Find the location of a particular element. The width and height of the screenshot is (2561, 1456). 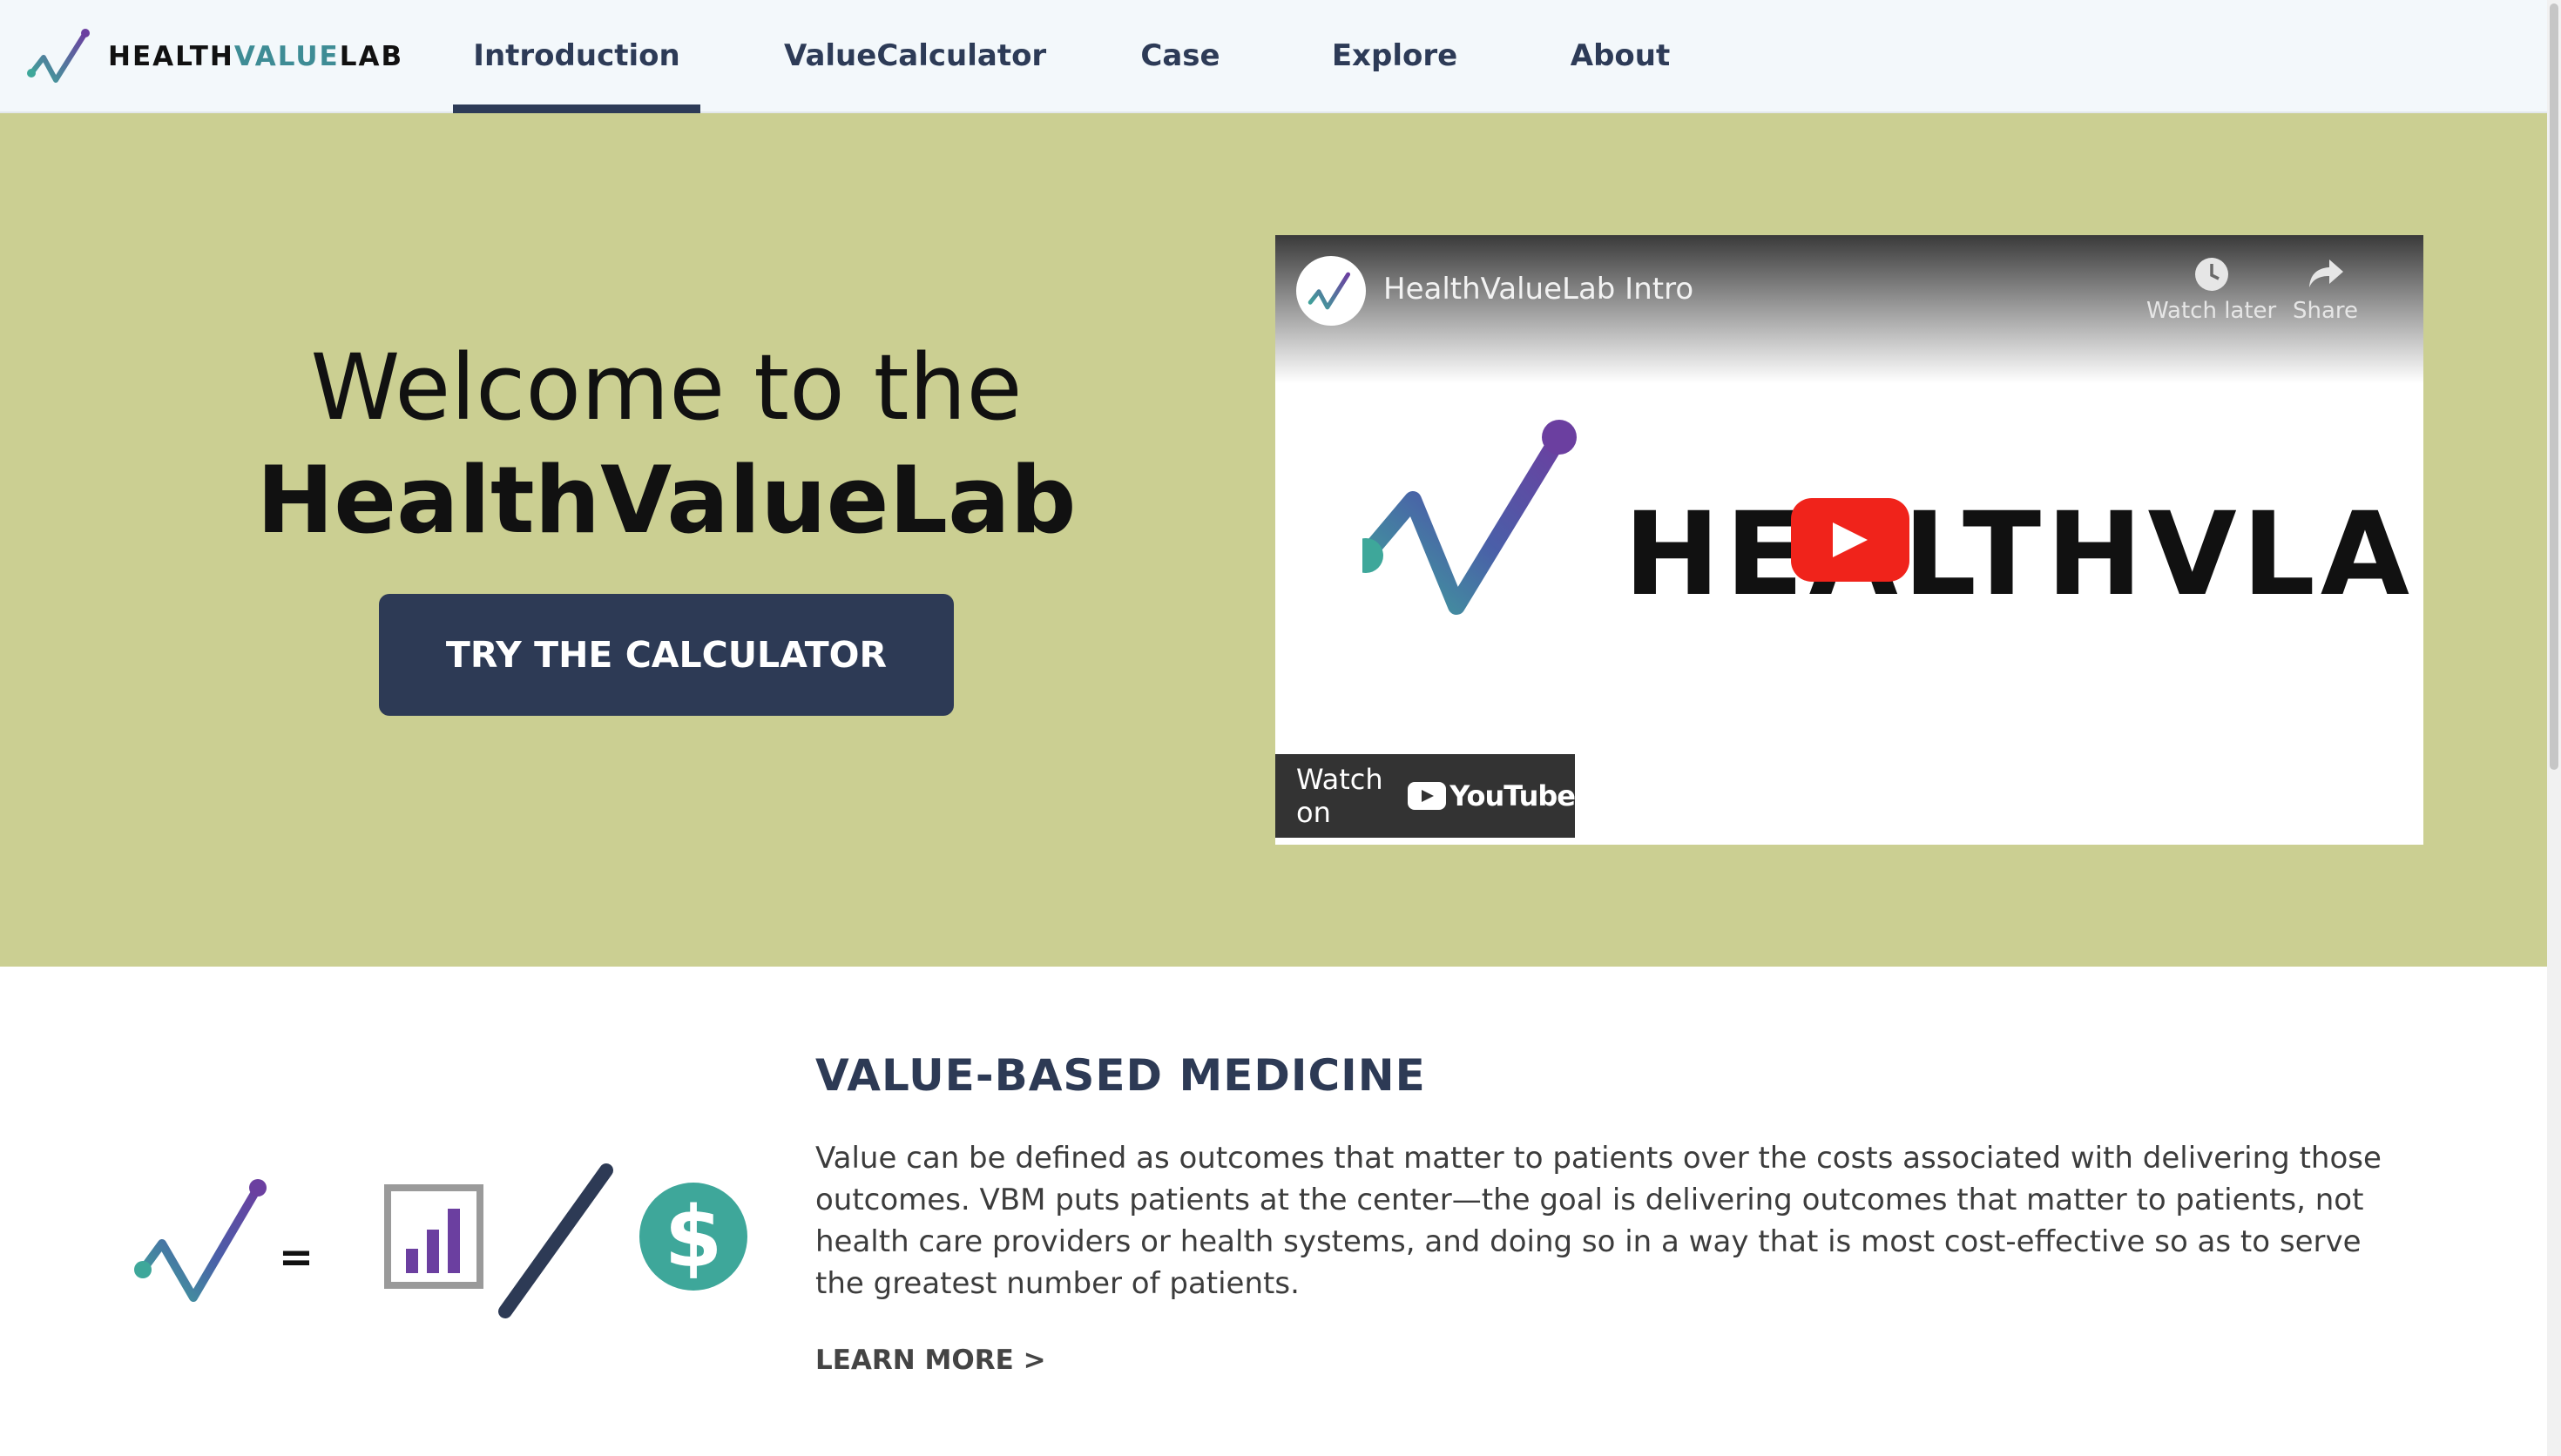

youtube-logo: YouTube is located at coordinates (1492, 795).